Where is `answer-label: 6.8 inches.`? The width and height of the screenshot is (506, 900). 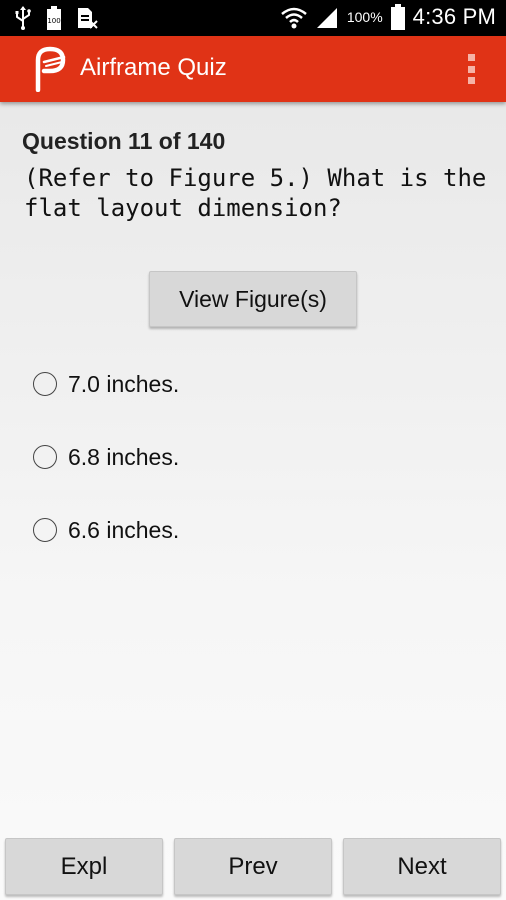 answer-label: 6.8 inches. is located at coordinates (124, 456).